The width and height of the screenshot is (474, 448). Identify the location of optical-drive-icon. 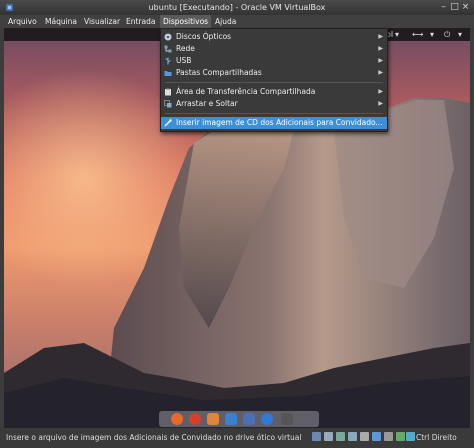
(328, 436).